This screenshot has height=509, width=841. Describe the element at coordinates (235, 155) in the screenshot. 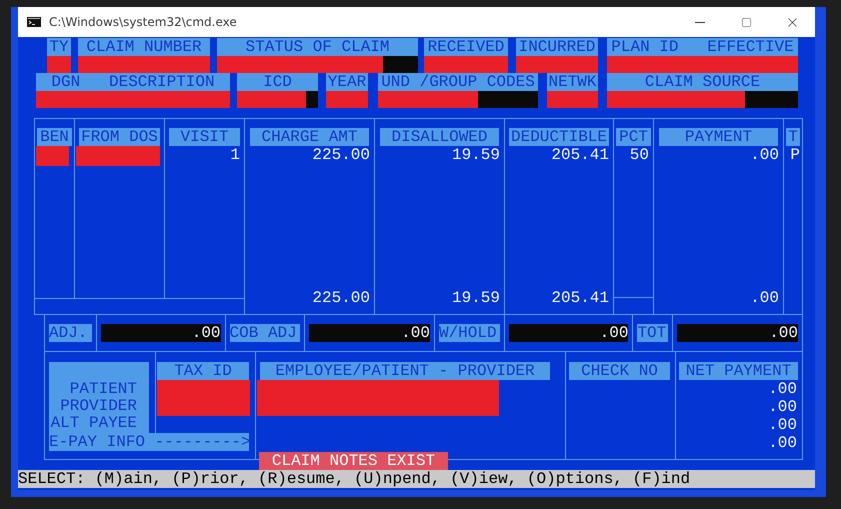

I see `table-cell-text: 1` at that location.